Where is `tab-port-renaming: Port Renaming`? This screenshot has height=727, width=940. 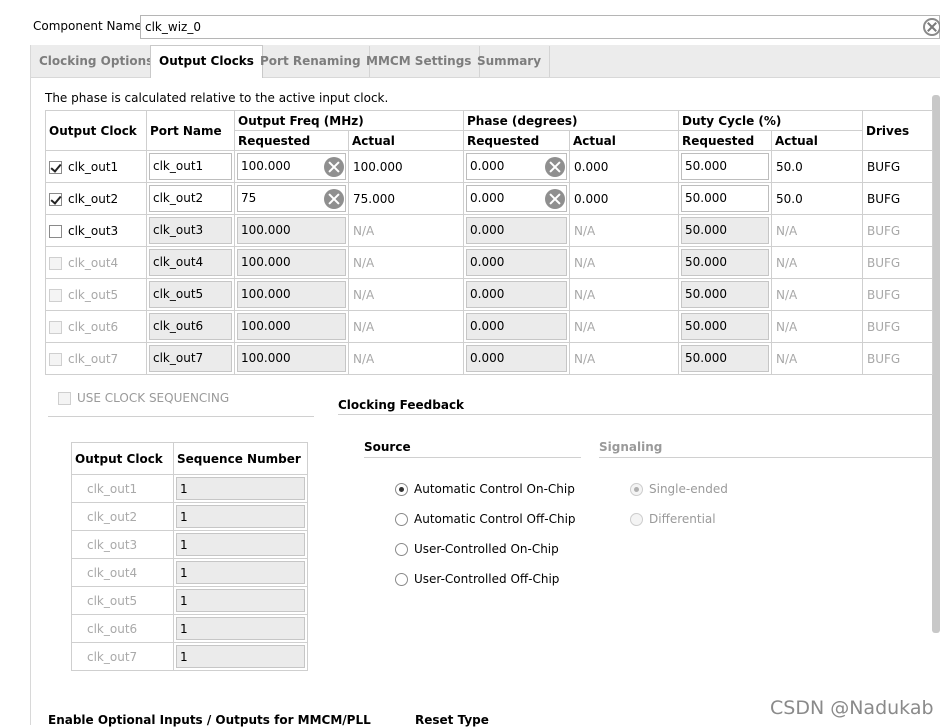 tab-port-renaming: Port Renaming is located at coordinates (311, 61).